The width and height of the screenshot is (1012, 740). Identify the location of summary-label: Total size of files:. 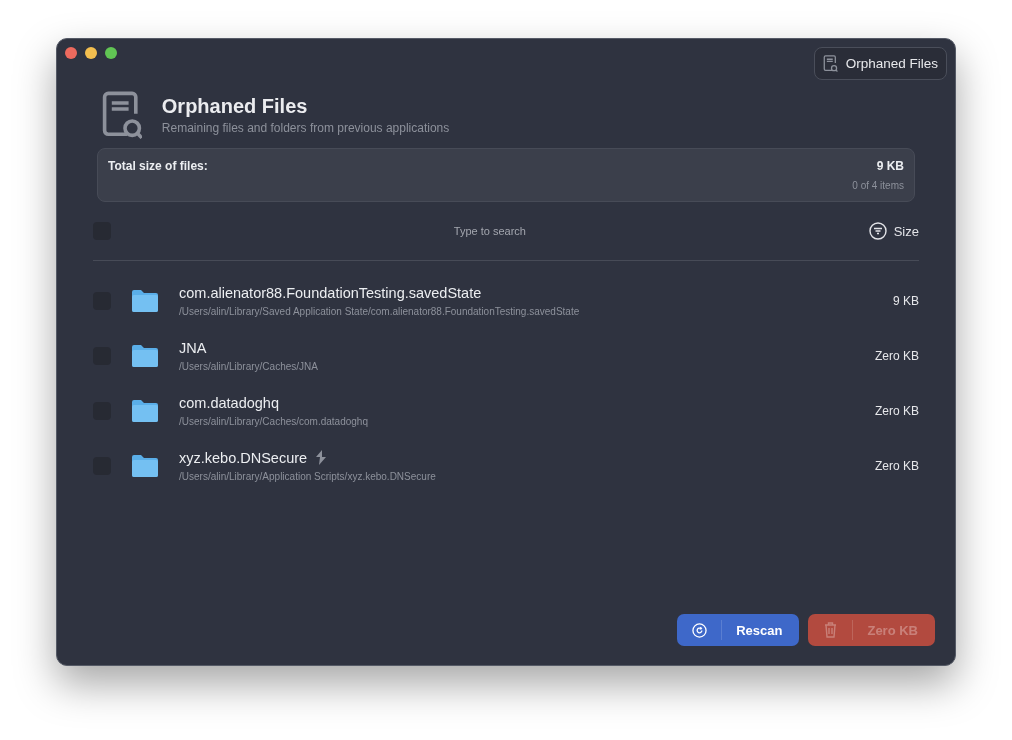
(158, 167).